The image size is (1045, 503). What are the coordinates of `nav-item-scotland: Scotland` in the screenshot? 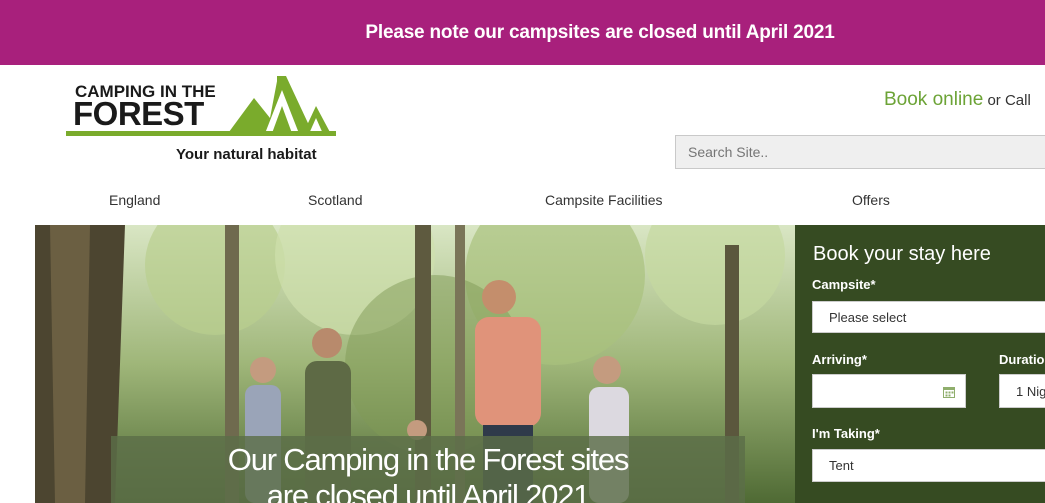 It's located at (335, 200).